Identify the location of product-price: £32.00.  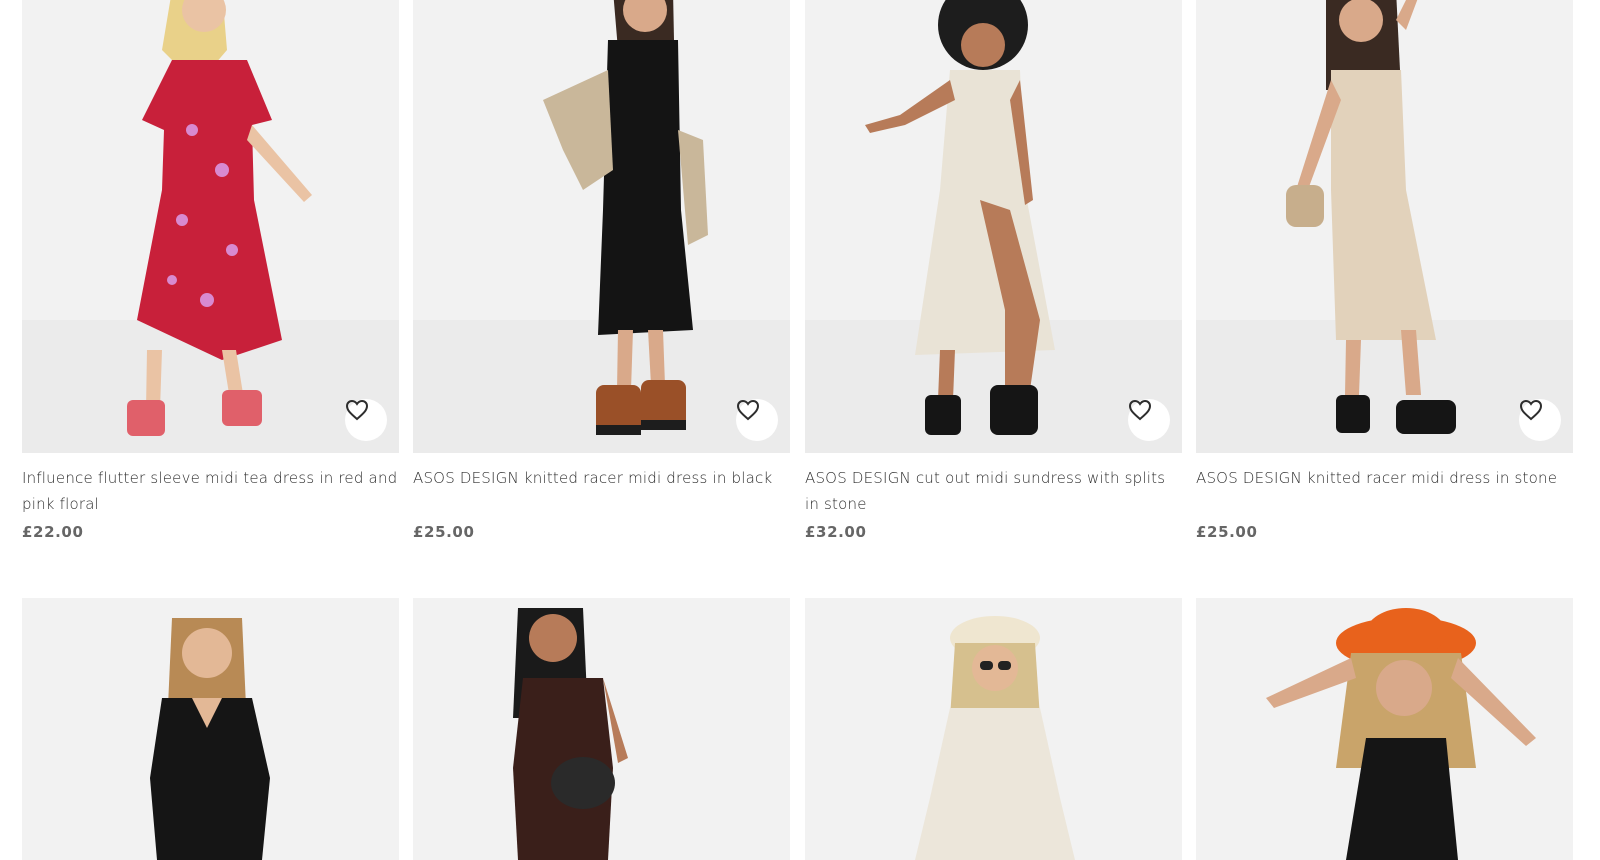
(836, 532).